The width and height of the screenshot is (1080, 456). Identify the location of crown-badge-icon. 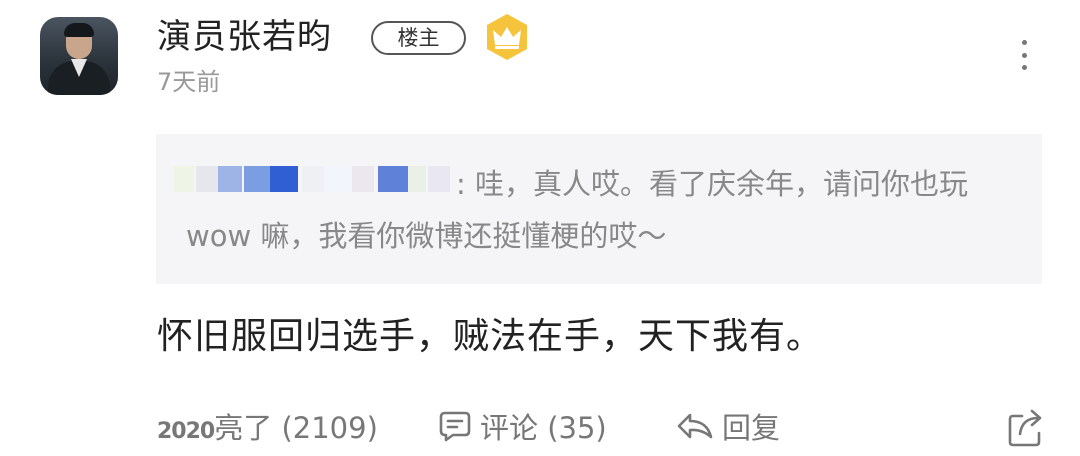
(507, 37).